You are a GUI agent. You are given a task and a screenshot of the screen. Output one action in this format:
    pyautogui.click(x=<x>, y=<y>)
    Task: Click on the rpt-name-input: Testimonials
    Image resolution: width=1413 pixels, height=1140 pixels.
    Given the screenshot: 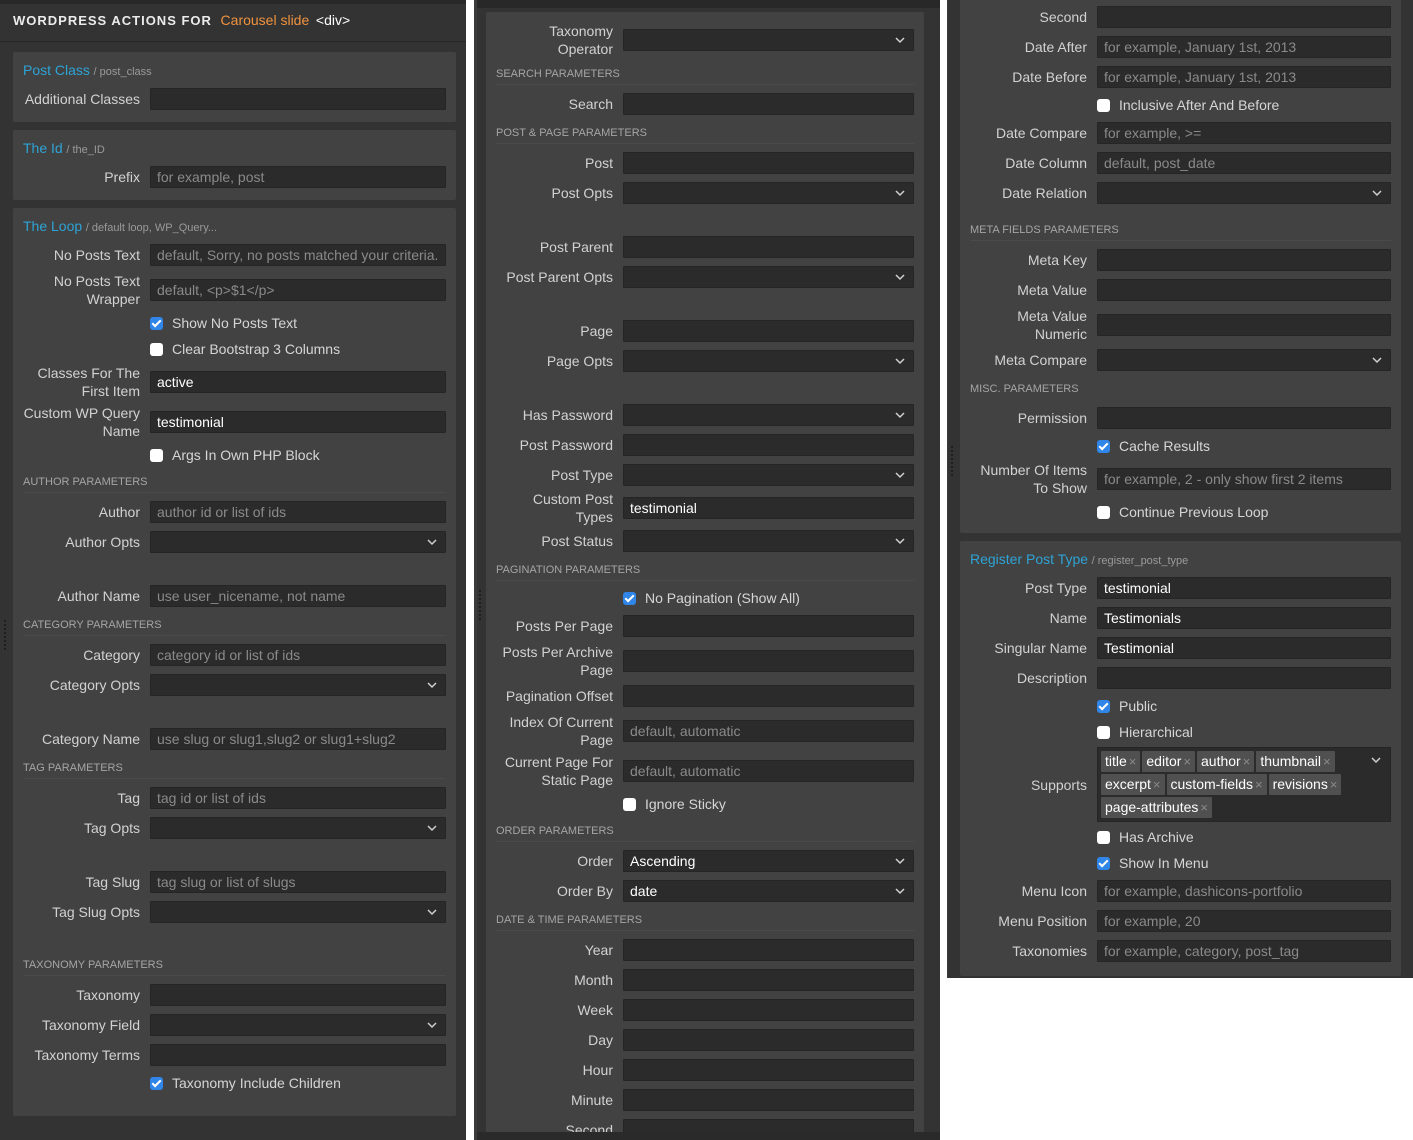 What is the action you would take?
    pyautogui.click(x=1244, y=618)
    